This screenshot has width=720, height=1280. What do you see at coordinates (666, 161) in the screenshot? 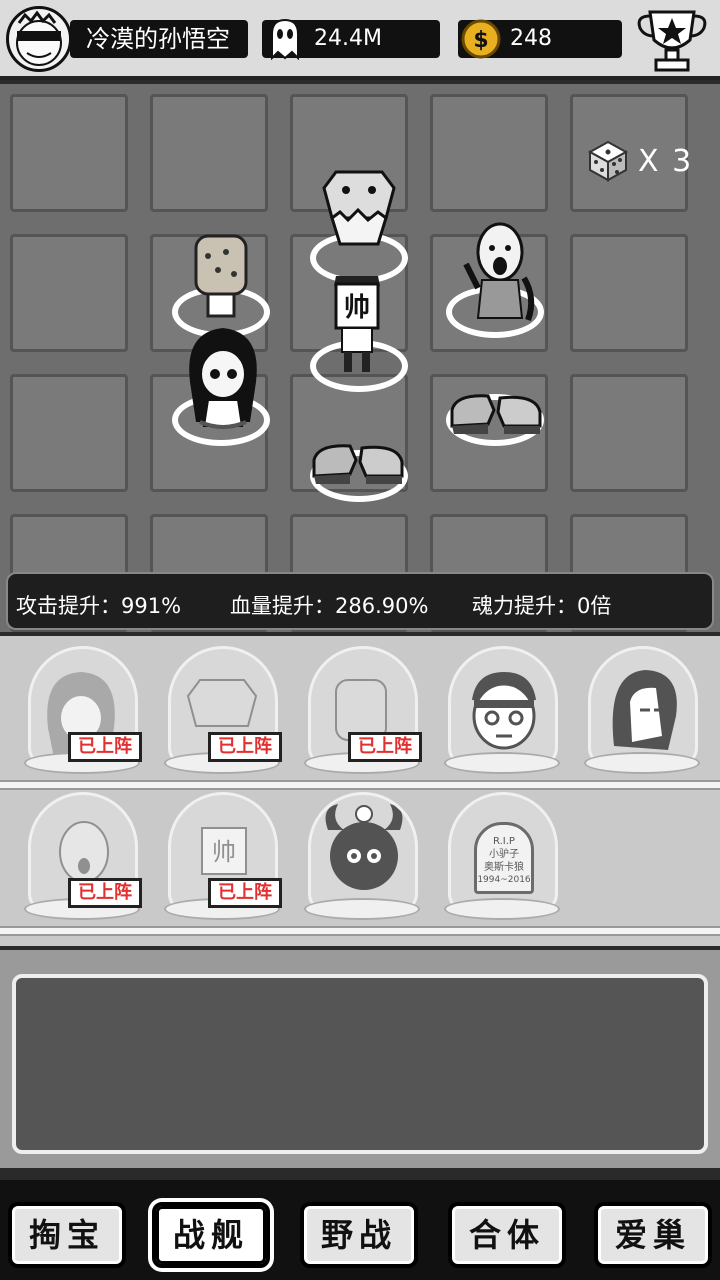
I see `dice-count: X 3` at bounding box center [666, 161].